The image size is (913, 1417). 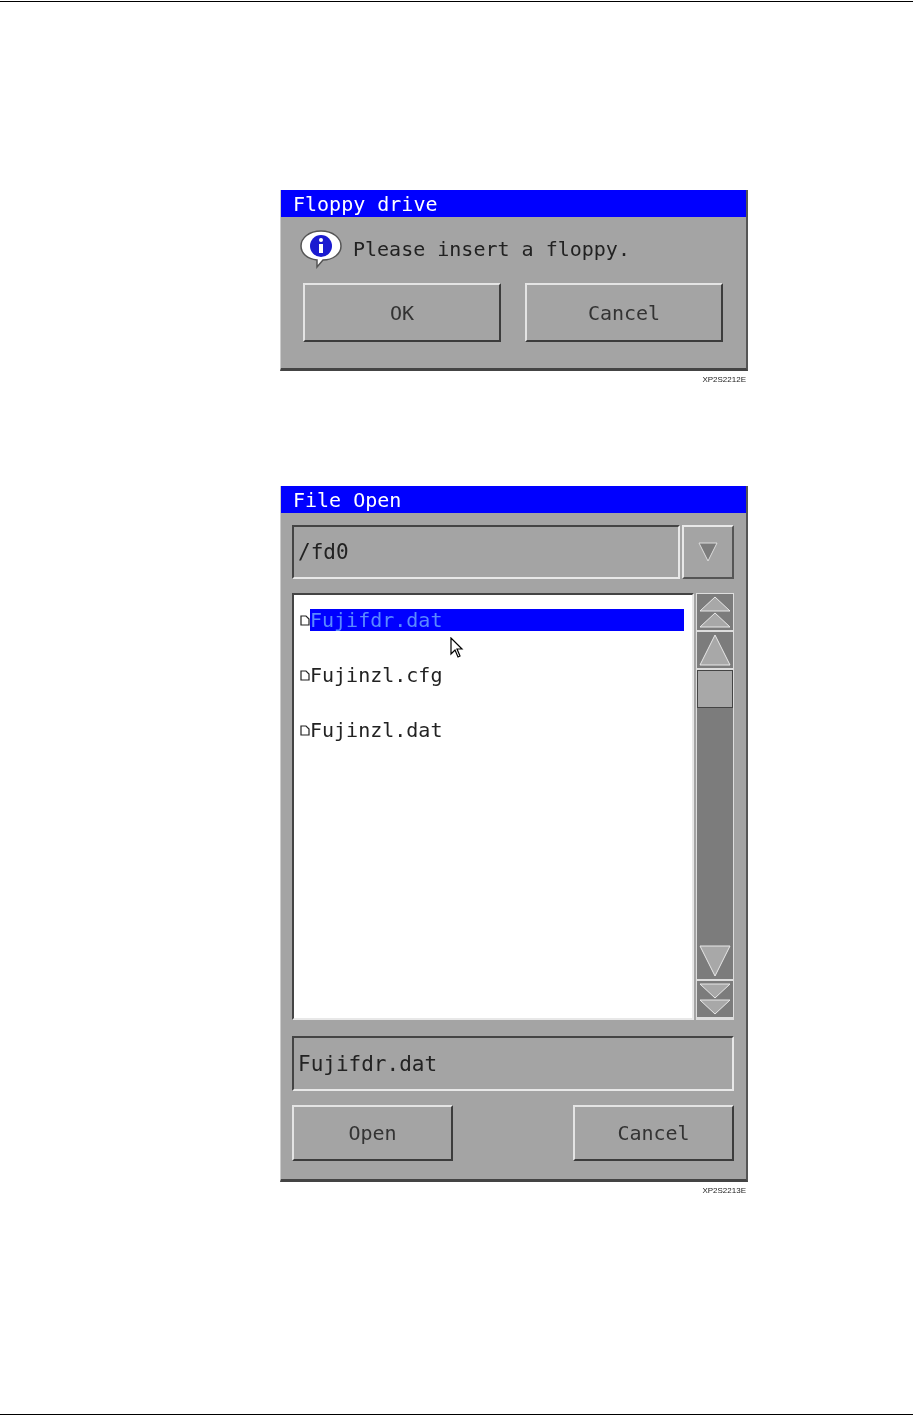 What do you see at coordinates (402, 312) in the screenshot?
I see `ok-button: OK` at bounding box center [402, 312].